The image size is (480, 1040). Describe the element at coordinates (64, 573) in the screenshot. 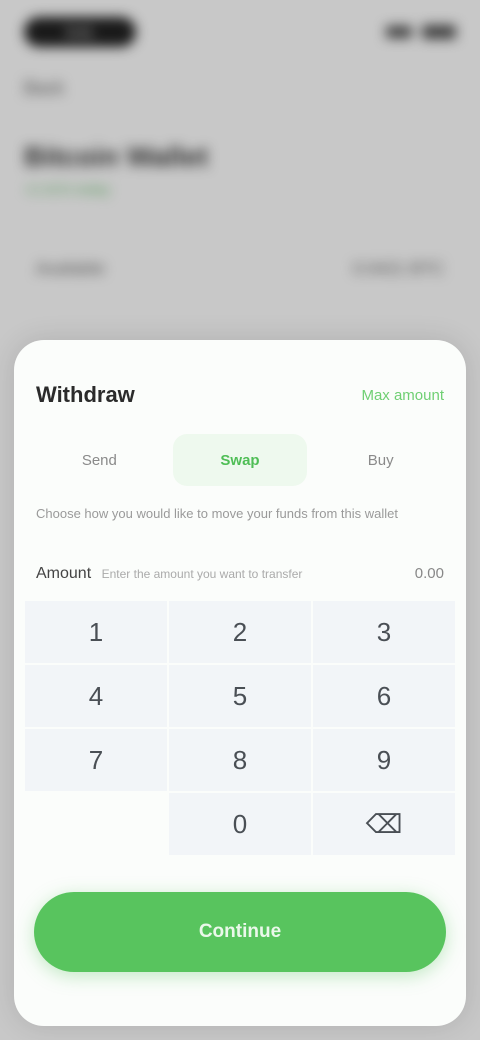

I see `amount-label: Amount` at that location.